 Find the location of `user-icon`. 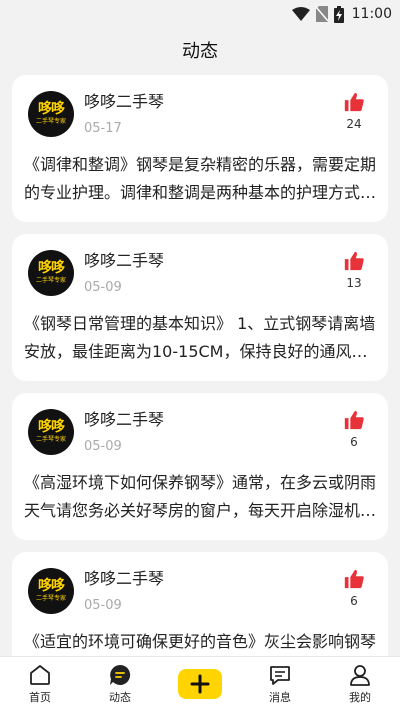

user-icon is located at coordinates (360, 675).